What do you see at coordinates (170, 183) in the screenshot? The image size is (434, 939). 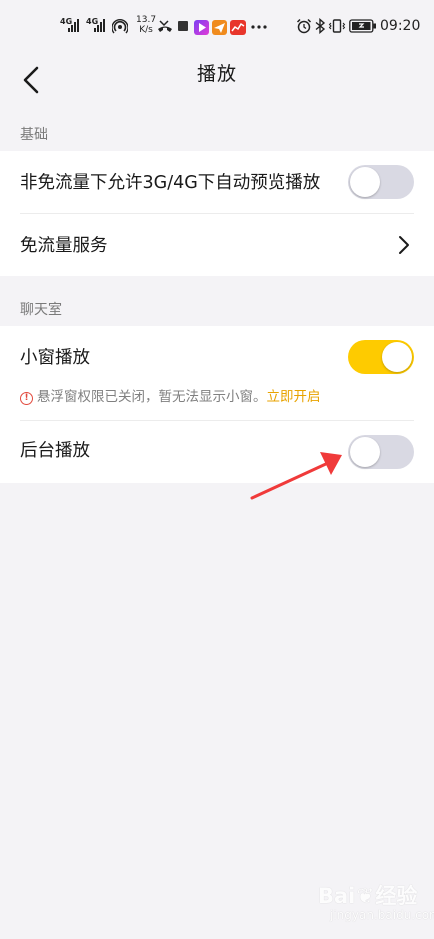 I see `auto-preview-label: 非免流量下允许3G/4G下自动预览播放` at bounding box center [170, 183].